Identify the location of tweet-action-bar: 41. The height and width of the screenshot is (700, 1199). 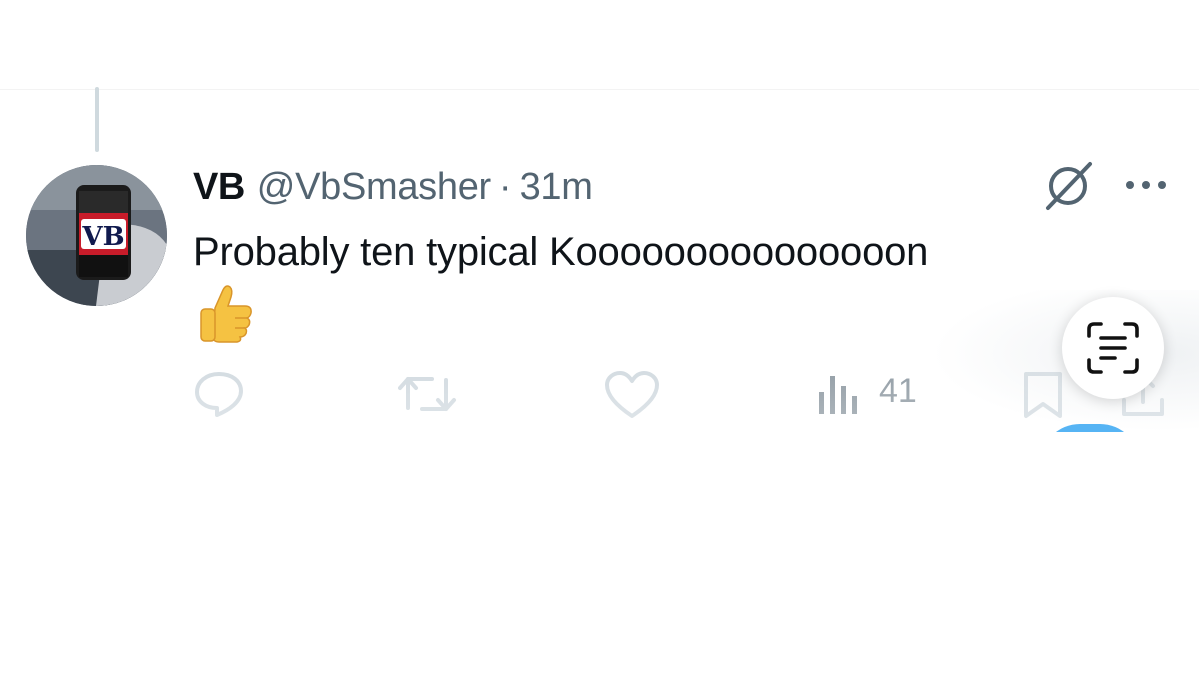
(599, 396).